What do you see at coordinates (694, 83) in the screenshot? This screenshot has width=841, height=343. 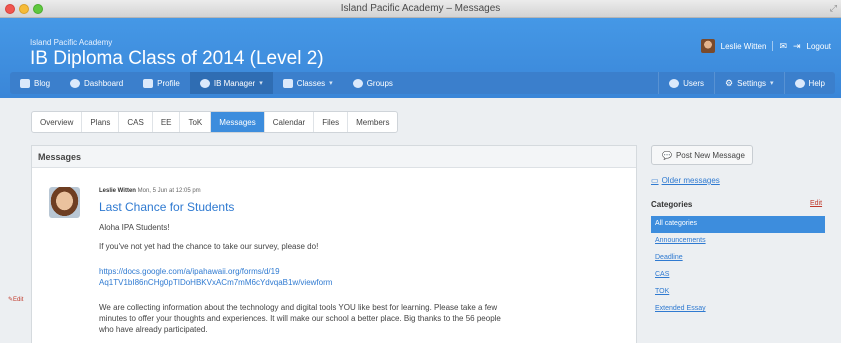 I see `nav-label: Users` at bounding box center [694, 83].